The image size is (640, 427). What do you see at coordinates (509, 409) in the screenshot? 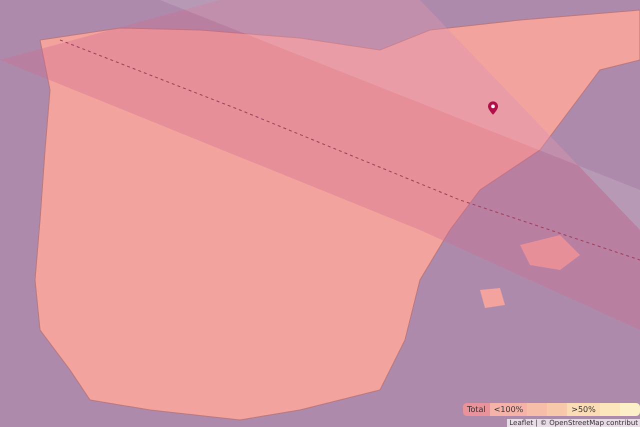
I see `legend-label: <100%` at bounding box center [509, 409].